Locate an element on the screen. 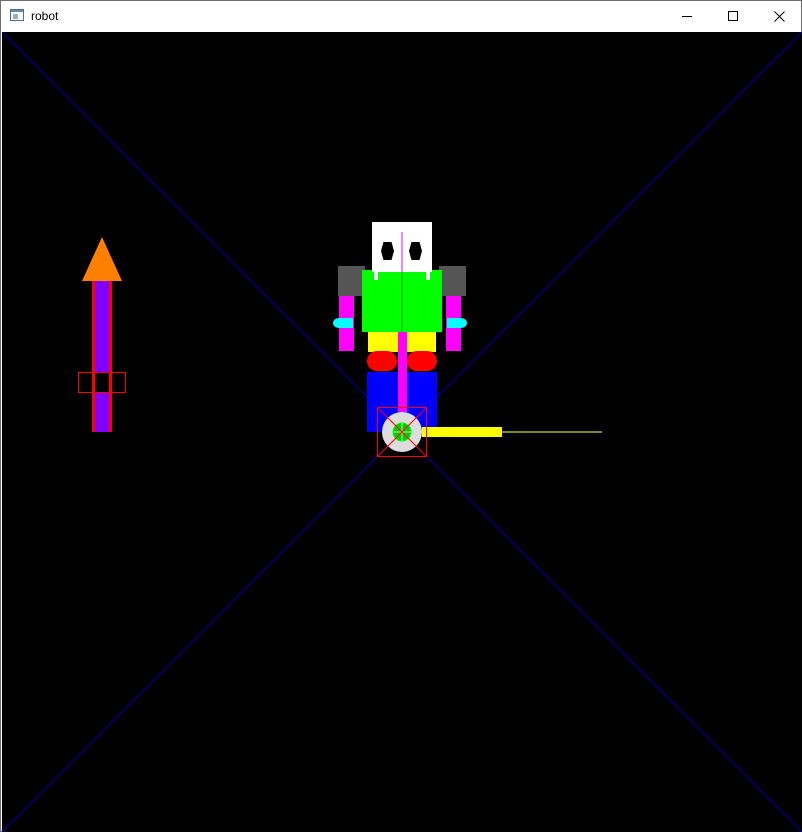  minimize-button is located at coordinates (687, 16).